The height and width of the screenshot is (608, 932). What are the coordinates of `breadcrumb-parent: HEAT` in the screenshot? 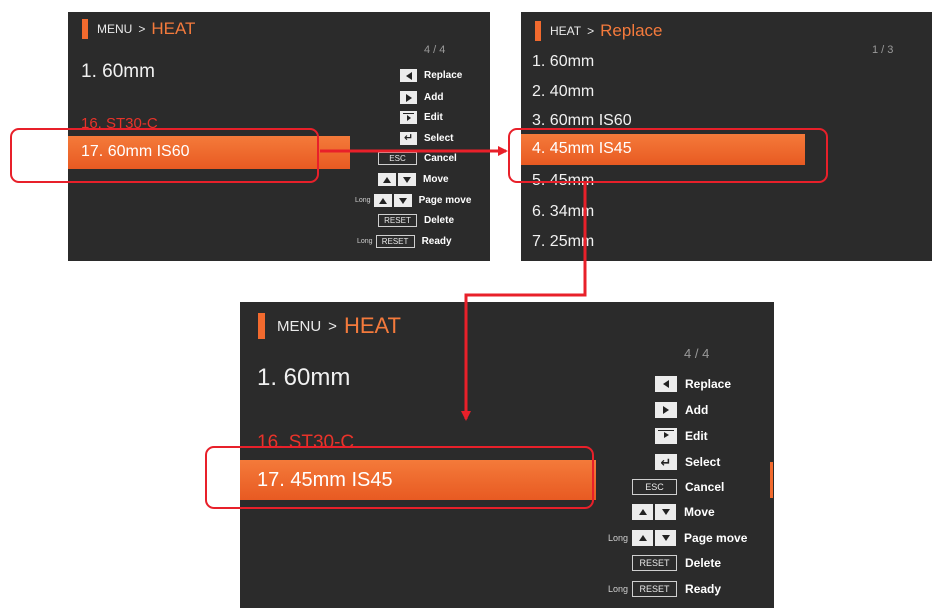 It's located at (566, 31).